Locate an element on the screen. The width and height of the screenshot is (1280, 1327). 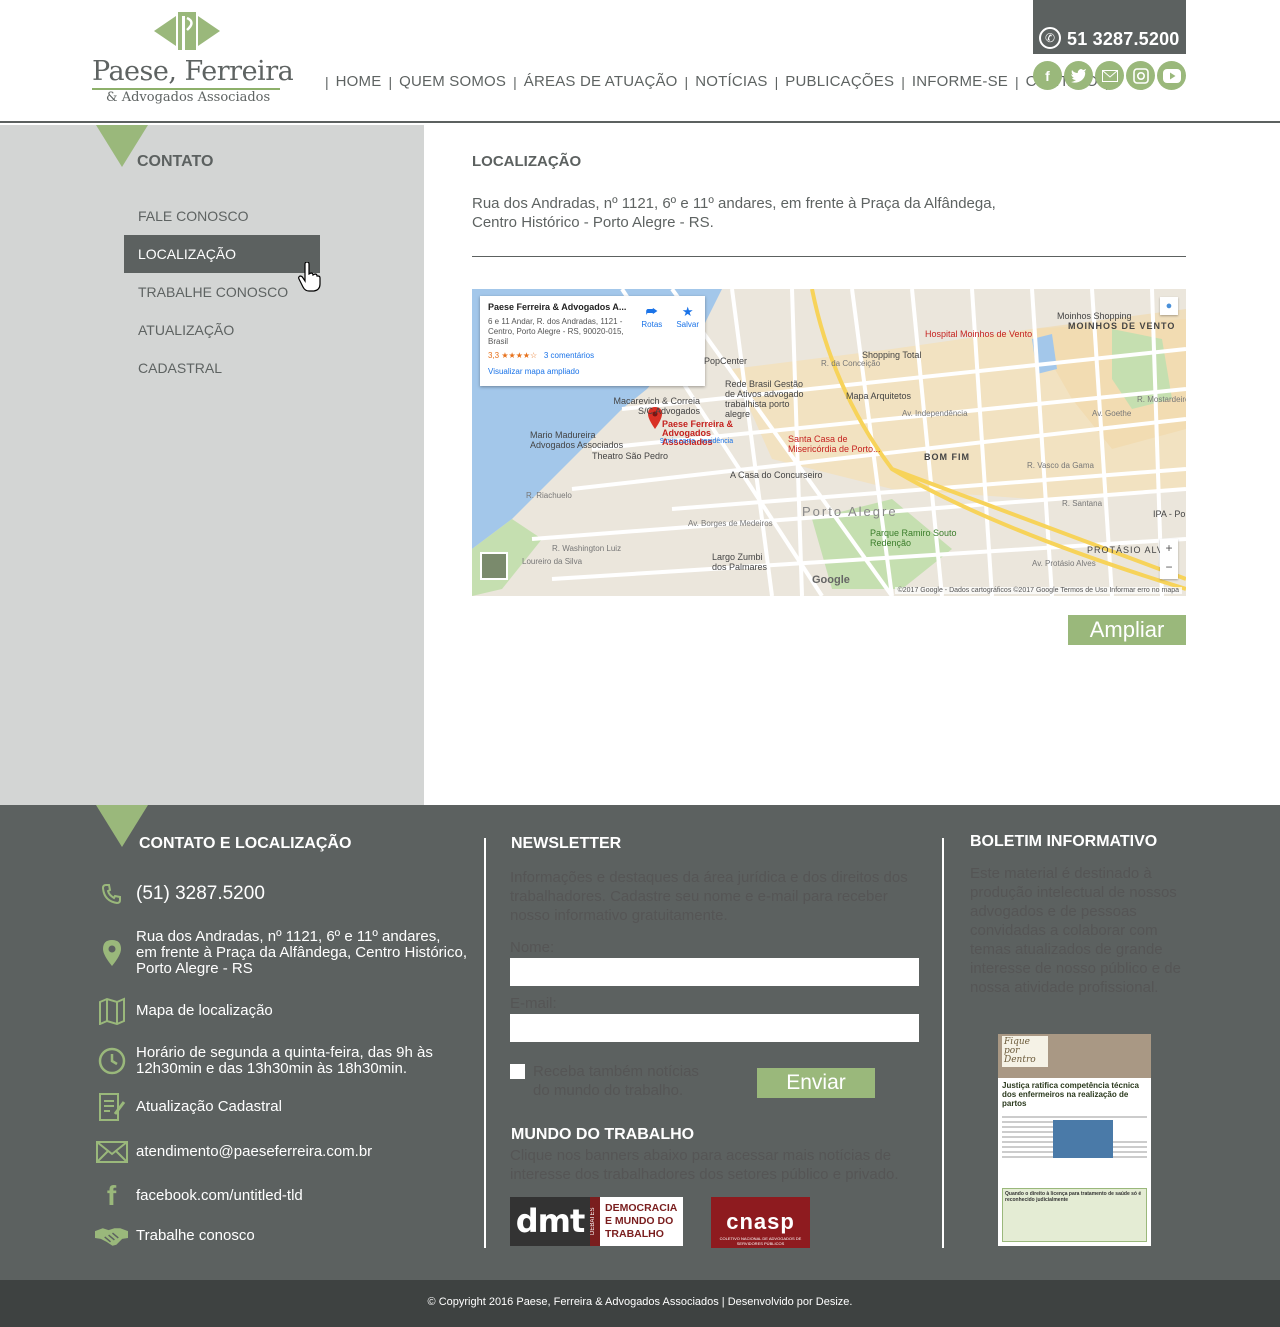
map-label: Moinhos Shopping is located at coordinates (1094, 316).